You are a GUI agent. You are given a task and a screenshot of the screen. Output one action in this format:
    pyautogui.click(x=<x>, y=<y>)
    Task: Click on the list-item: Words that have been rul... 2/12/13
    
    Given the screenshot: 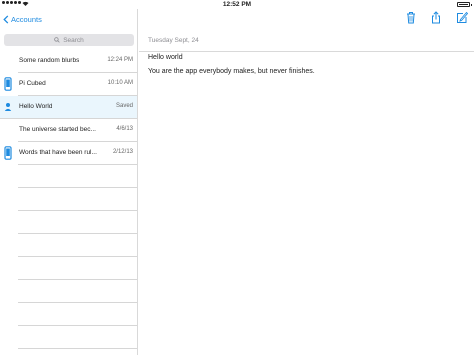 What is the action you would take?
    pyautogui.click(x=70, y=153)
    